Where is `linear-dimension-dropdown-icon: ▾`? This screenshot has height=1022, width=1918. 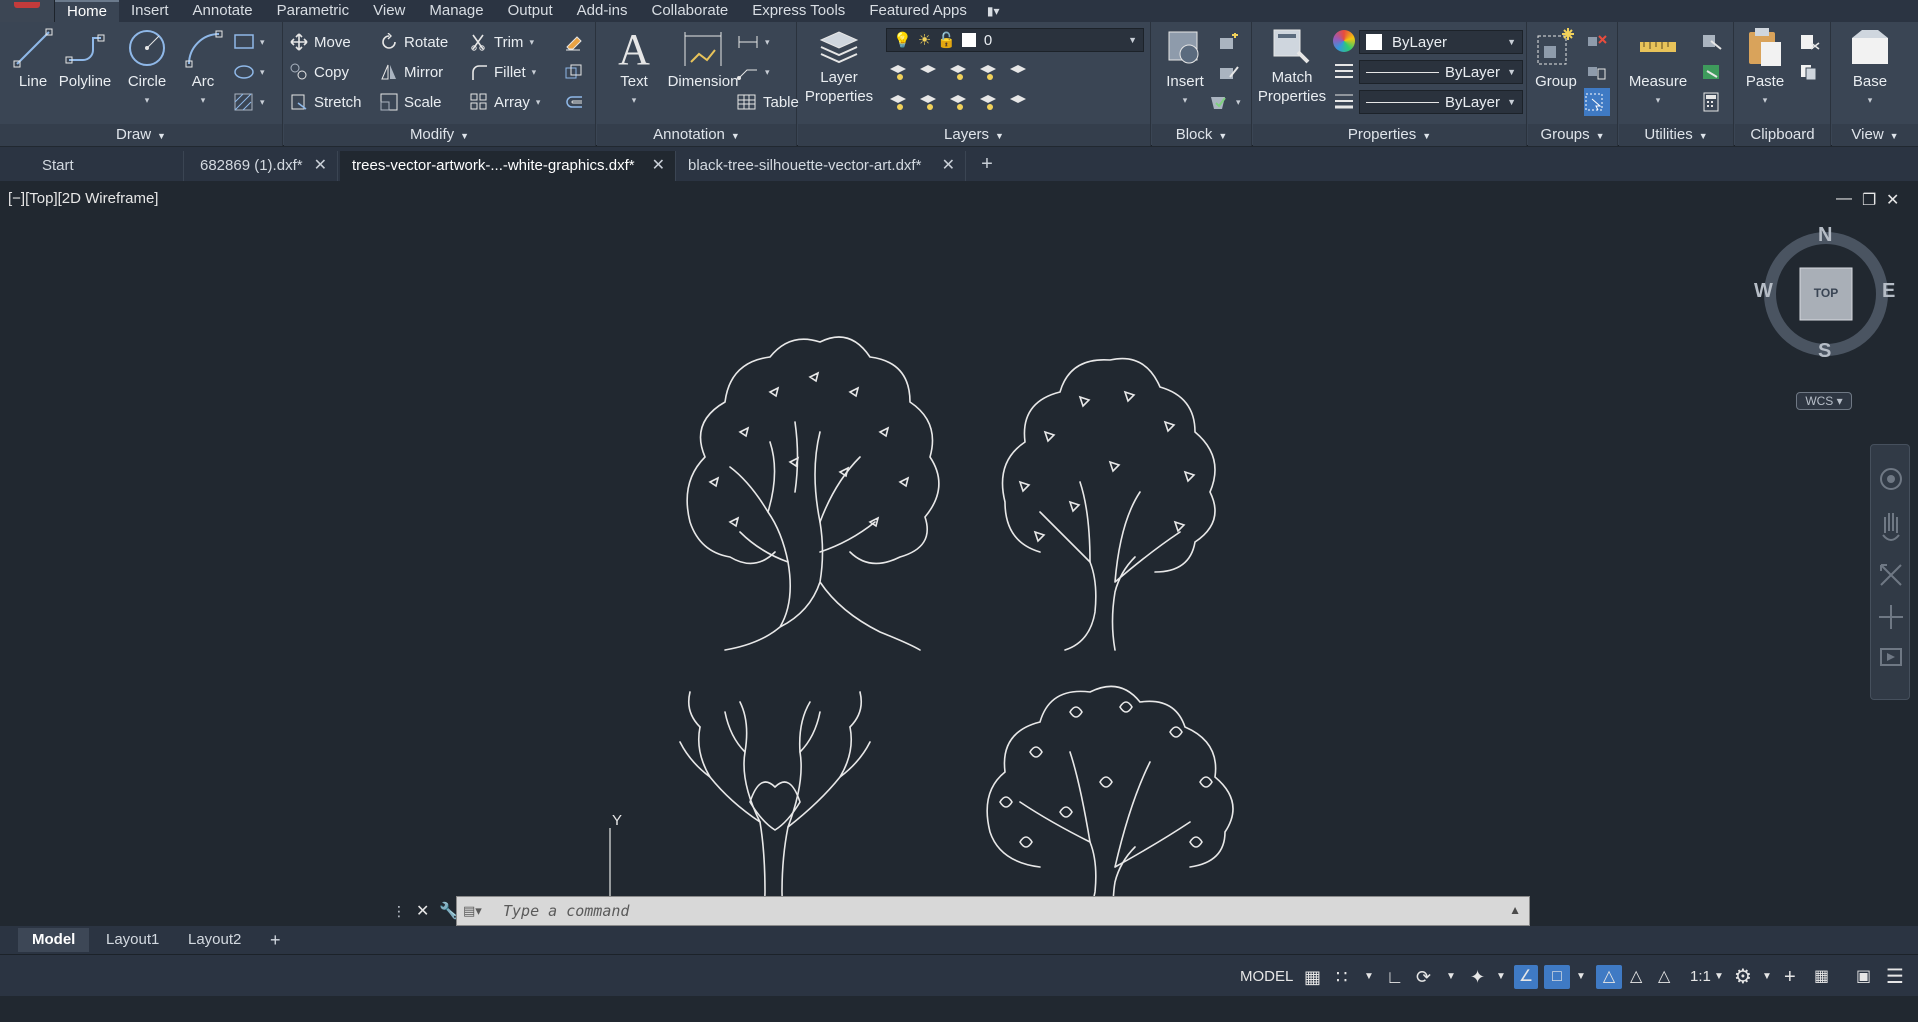 linear-dimension-dropdown-icon: ▾ is located at coordinates (767, 42).